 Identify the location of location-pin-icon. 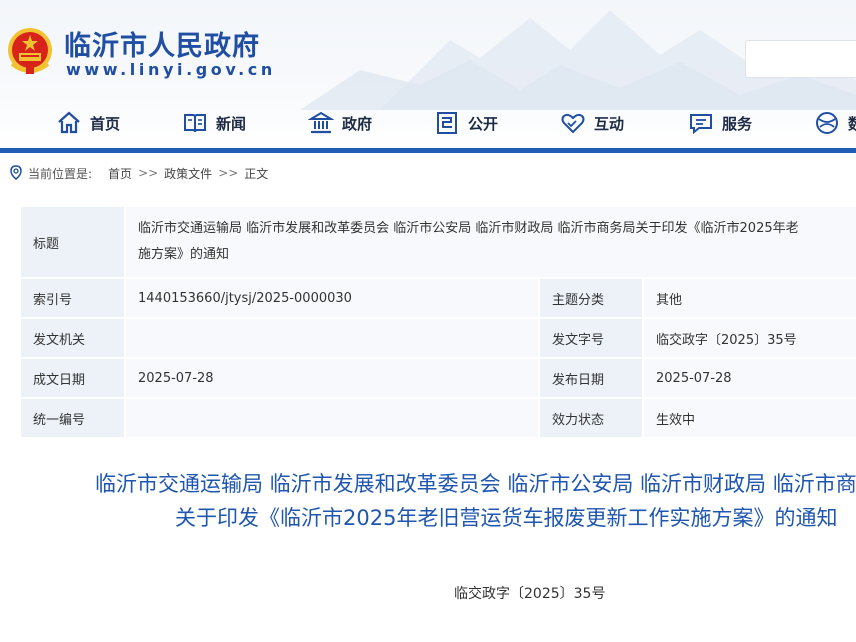
(16, 172).